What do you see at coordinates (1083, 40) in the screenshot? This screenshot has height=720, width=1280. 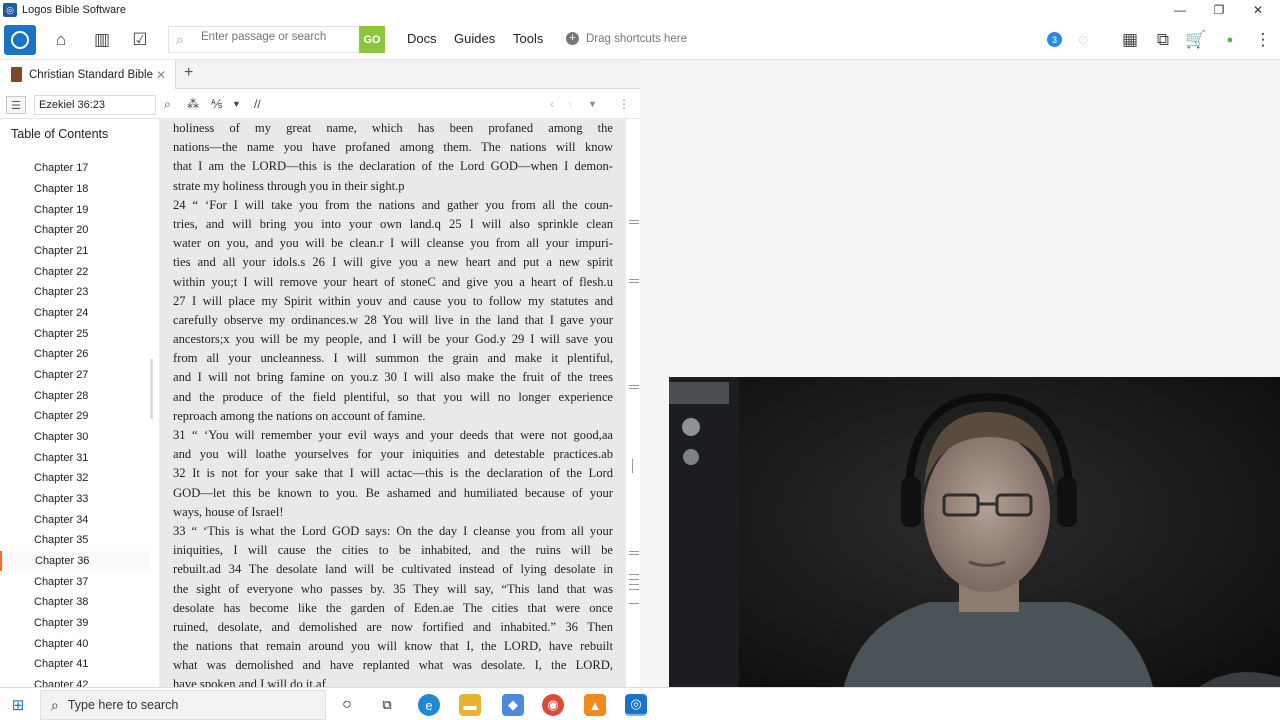 I see `sync-icon: ◌` at bounding box center [1083, 40].